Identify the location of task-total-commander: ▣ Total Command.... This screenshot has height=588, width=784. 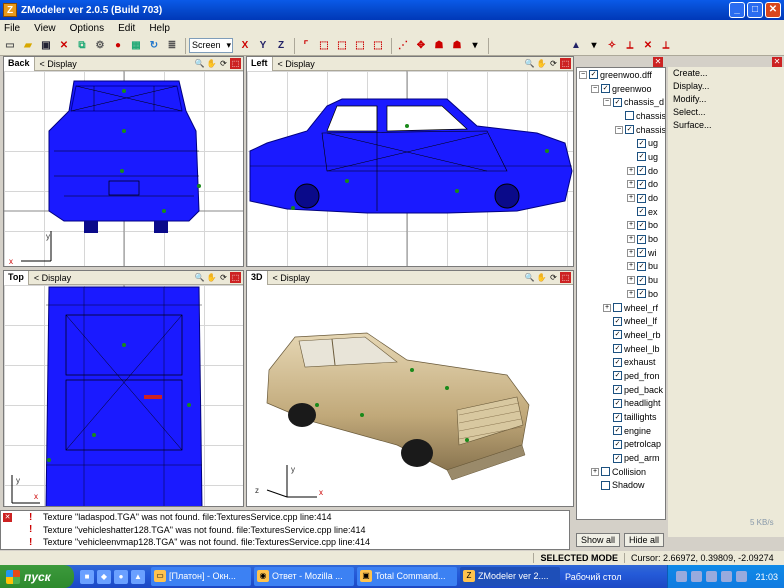
(407, 576).